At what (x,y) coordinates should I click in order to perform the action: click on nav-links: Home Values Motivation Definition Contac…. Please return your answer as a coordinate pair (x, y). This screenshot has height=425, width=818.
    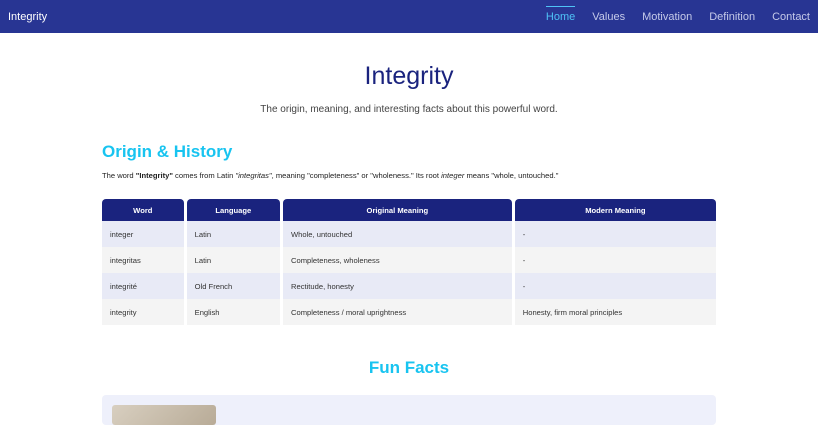
    Looking at the image, I should click on (669, 15).